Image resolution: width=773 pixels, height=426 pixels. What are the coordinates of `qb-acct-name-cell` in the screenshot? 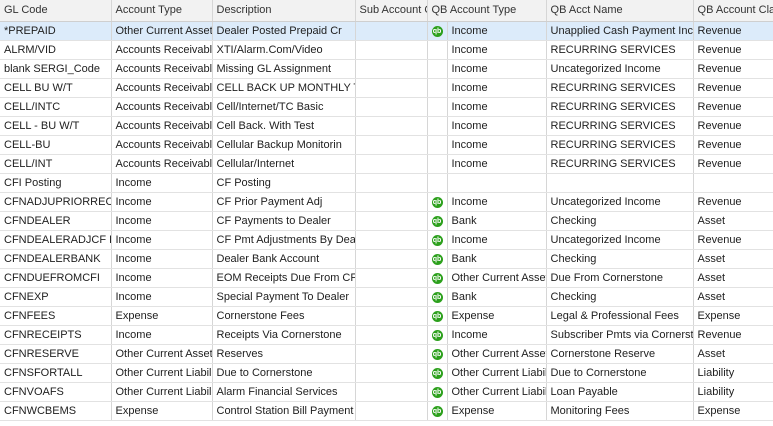 It's located at (620, 183).